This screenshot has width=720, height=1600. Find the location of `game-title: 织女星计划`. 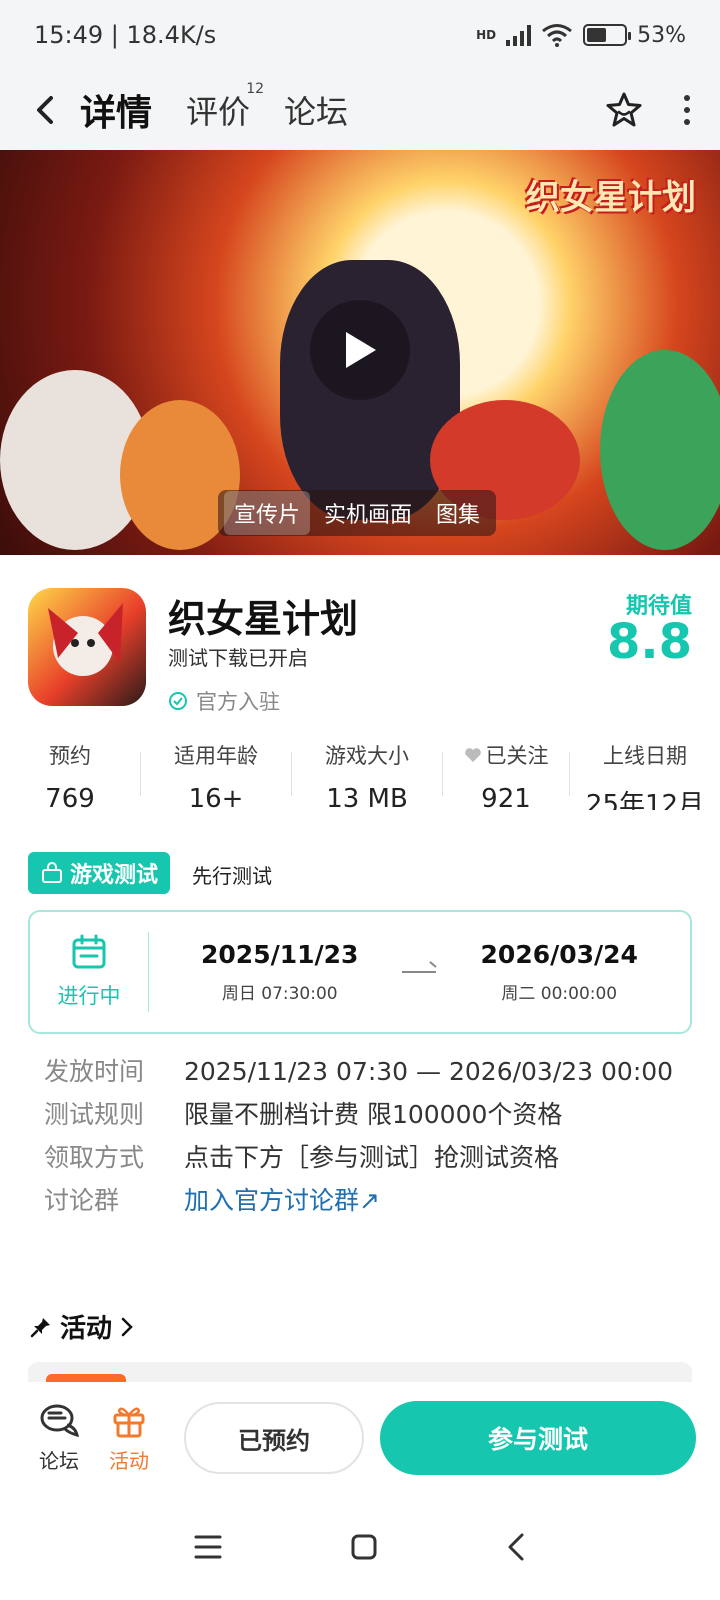

game-title: 织女星计划 is located at coordinates (263, 619).